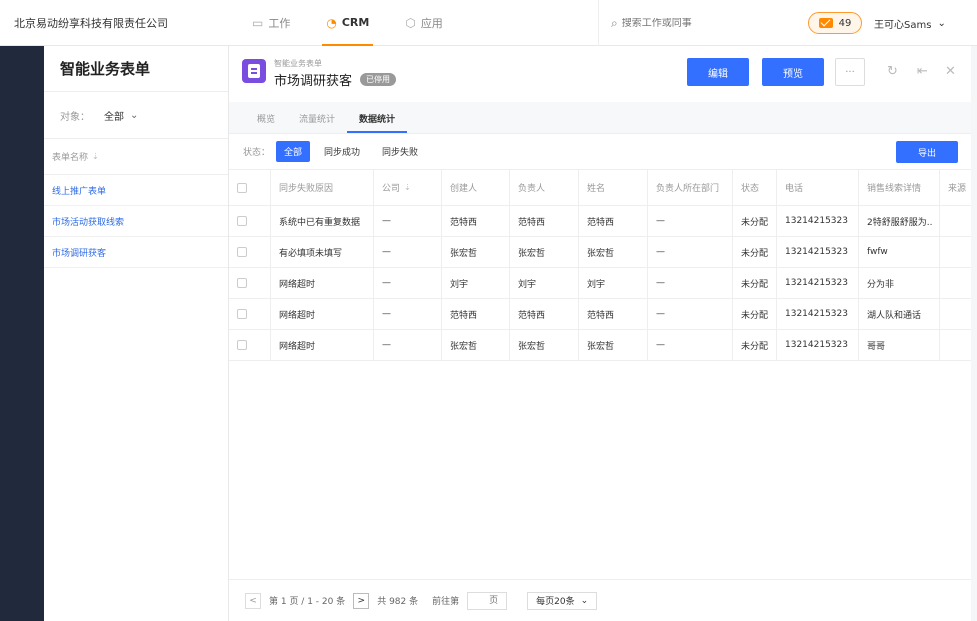 The width and height of the screenshot is (977, 621). What do you see at coordinates (253, 600) in the screenshot?
I see `prev-page-button: <` at bounding box center [253, 600].